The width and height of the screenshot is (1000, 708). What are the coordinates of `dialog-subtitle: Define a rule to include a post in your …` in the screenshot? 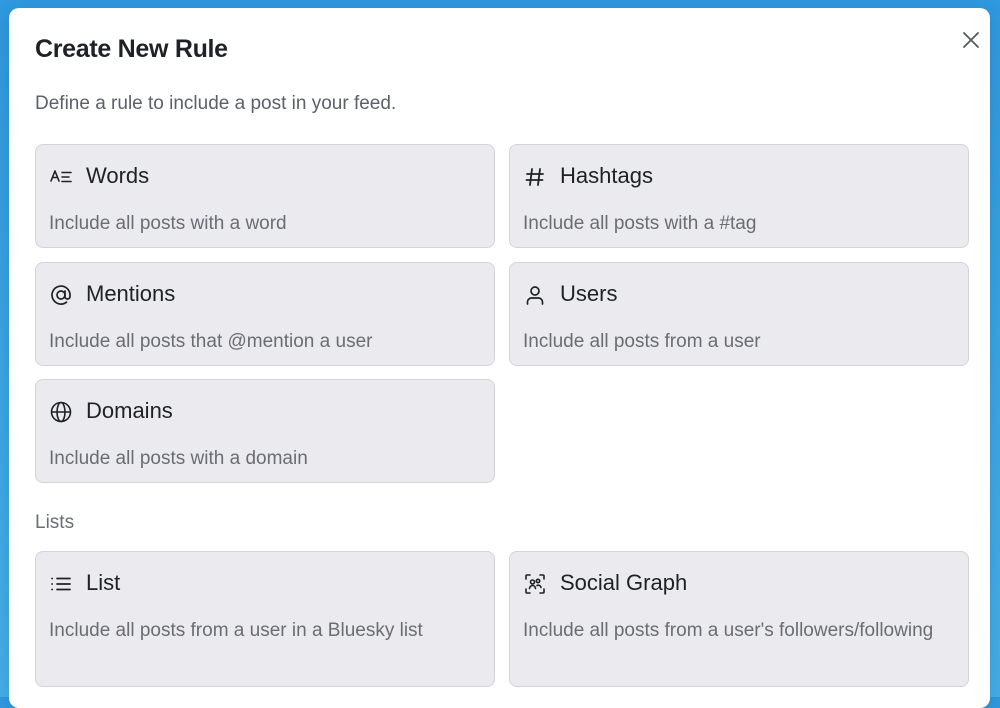 It's located at (216, 103).